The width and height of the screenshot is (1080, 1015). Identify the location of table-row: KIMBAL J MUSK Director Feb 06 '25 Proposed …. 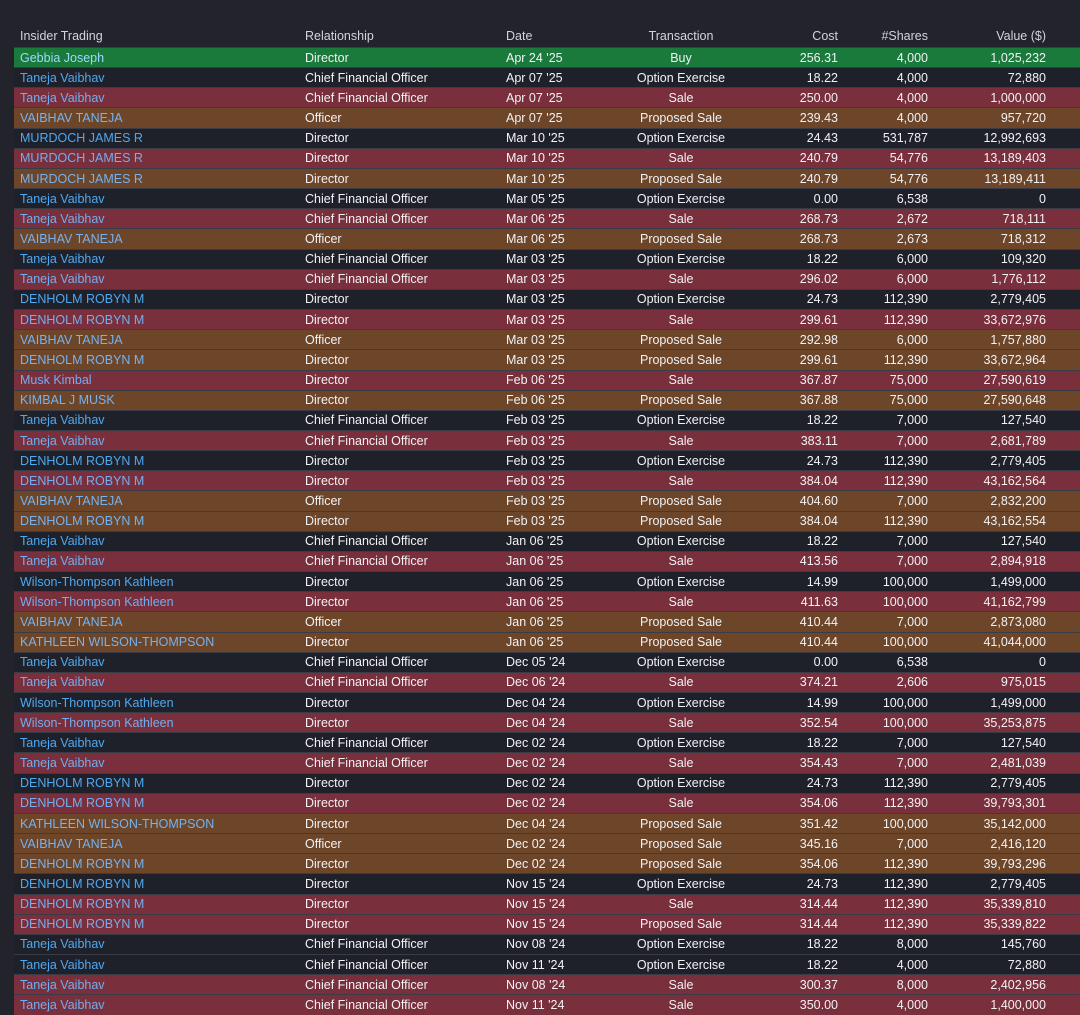
(547, 399).